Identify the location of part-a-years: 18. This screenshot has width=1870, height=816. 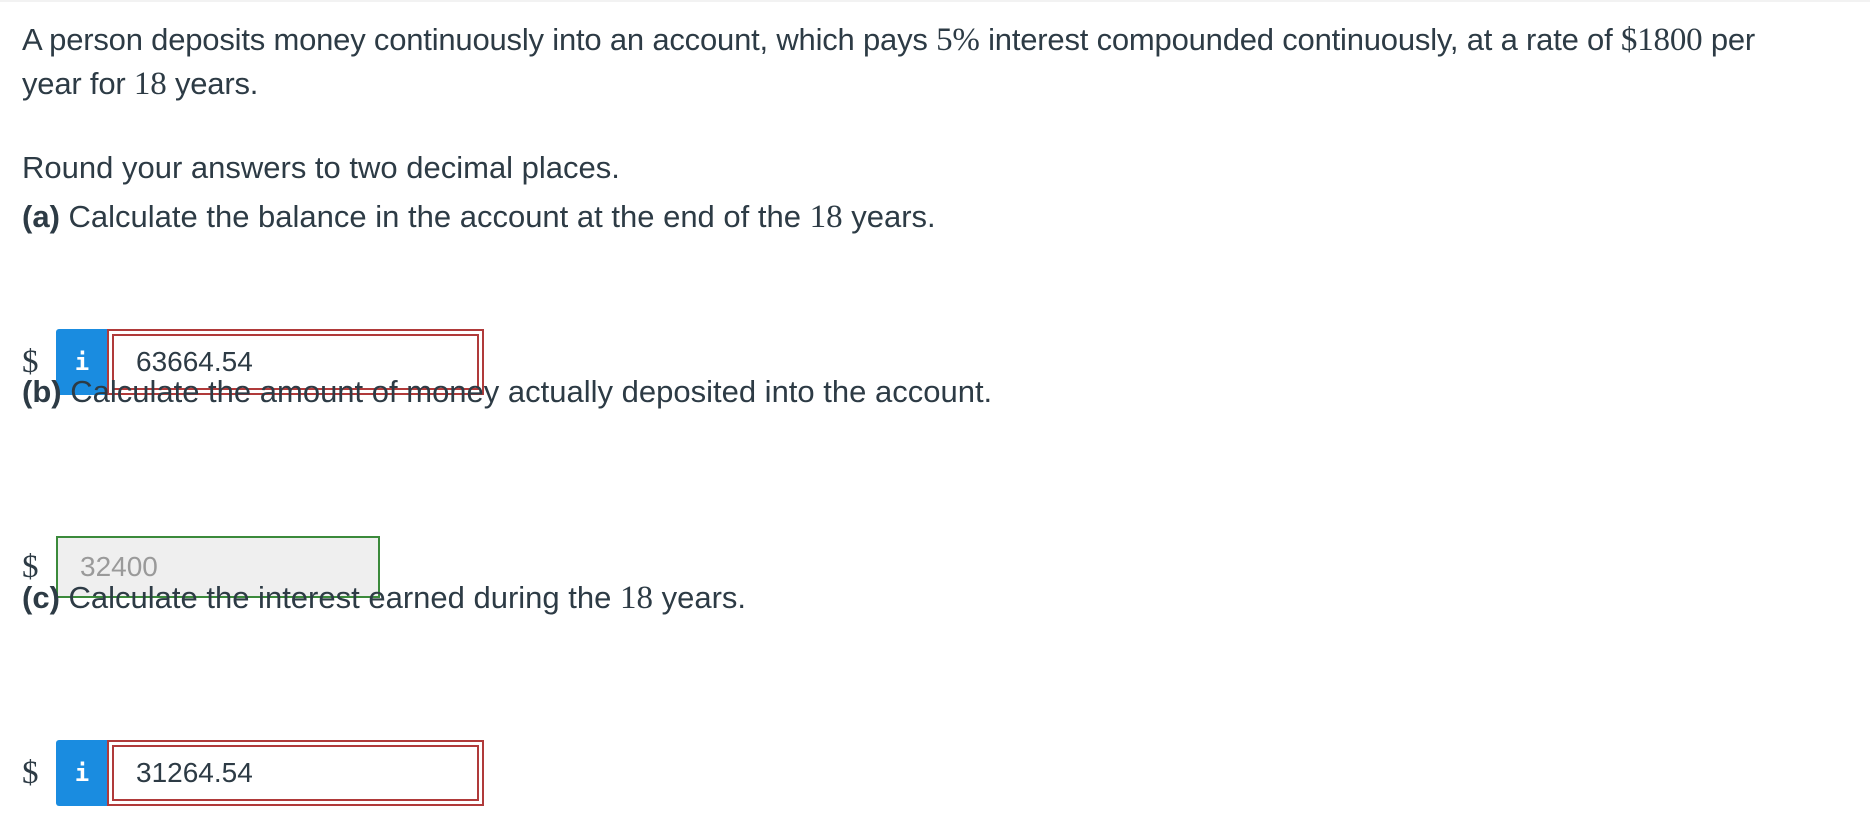
(826, 217).